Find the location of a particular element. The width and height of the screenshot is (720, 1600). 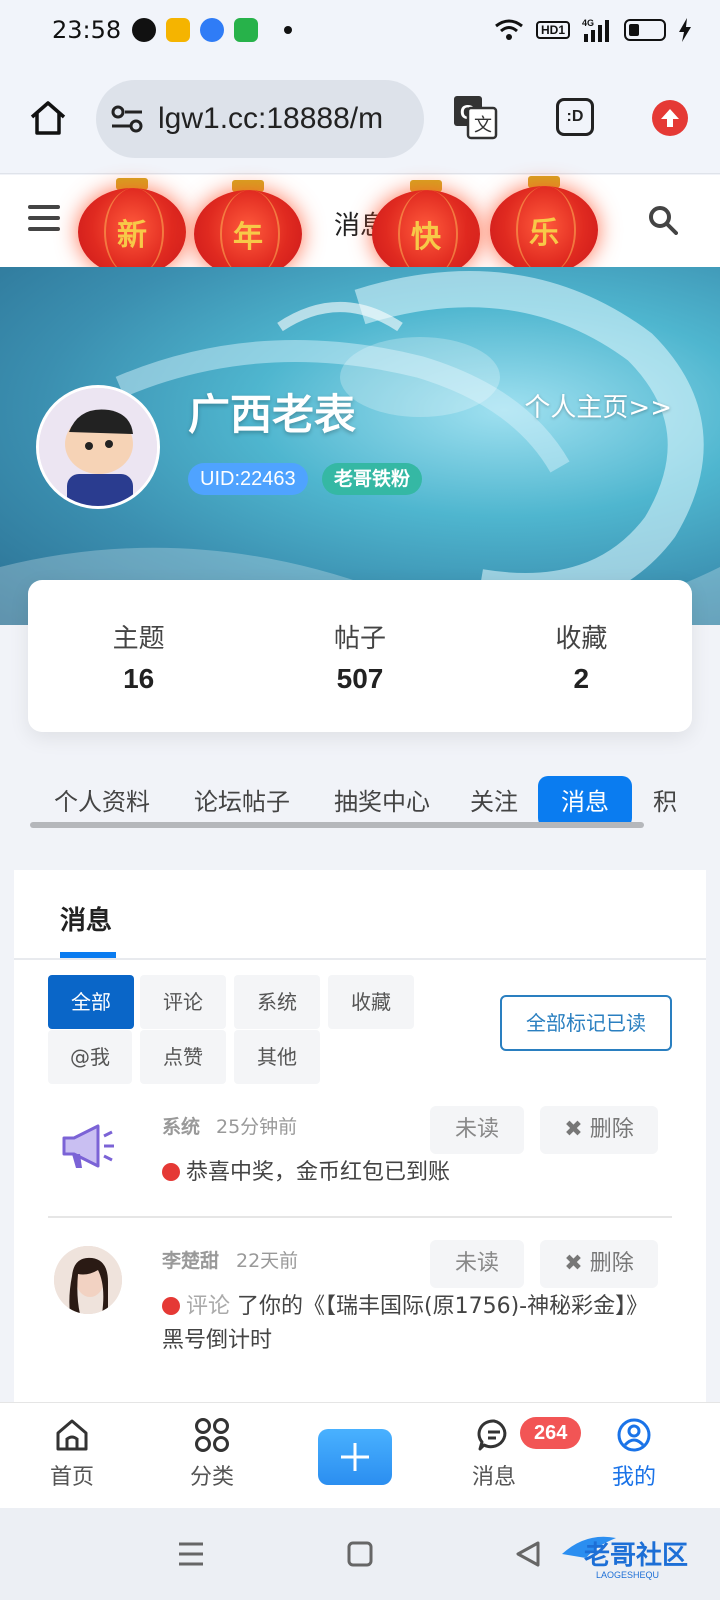

nav-label: 首页 is located at coordinates (71, 1477).